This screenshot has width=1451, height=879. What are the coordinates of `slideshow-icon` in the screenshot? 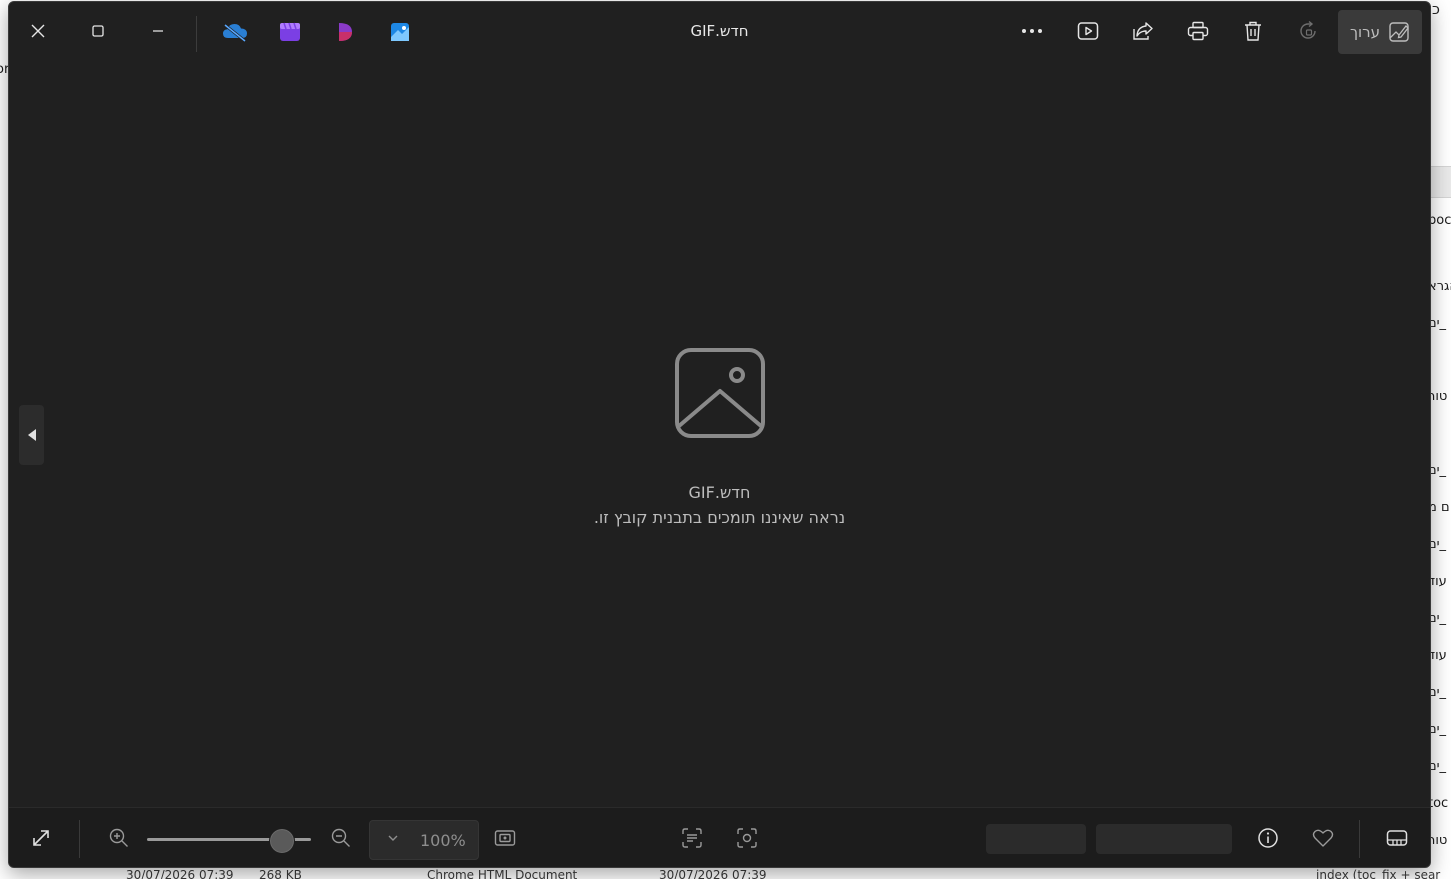 It's located at (1088, 31).